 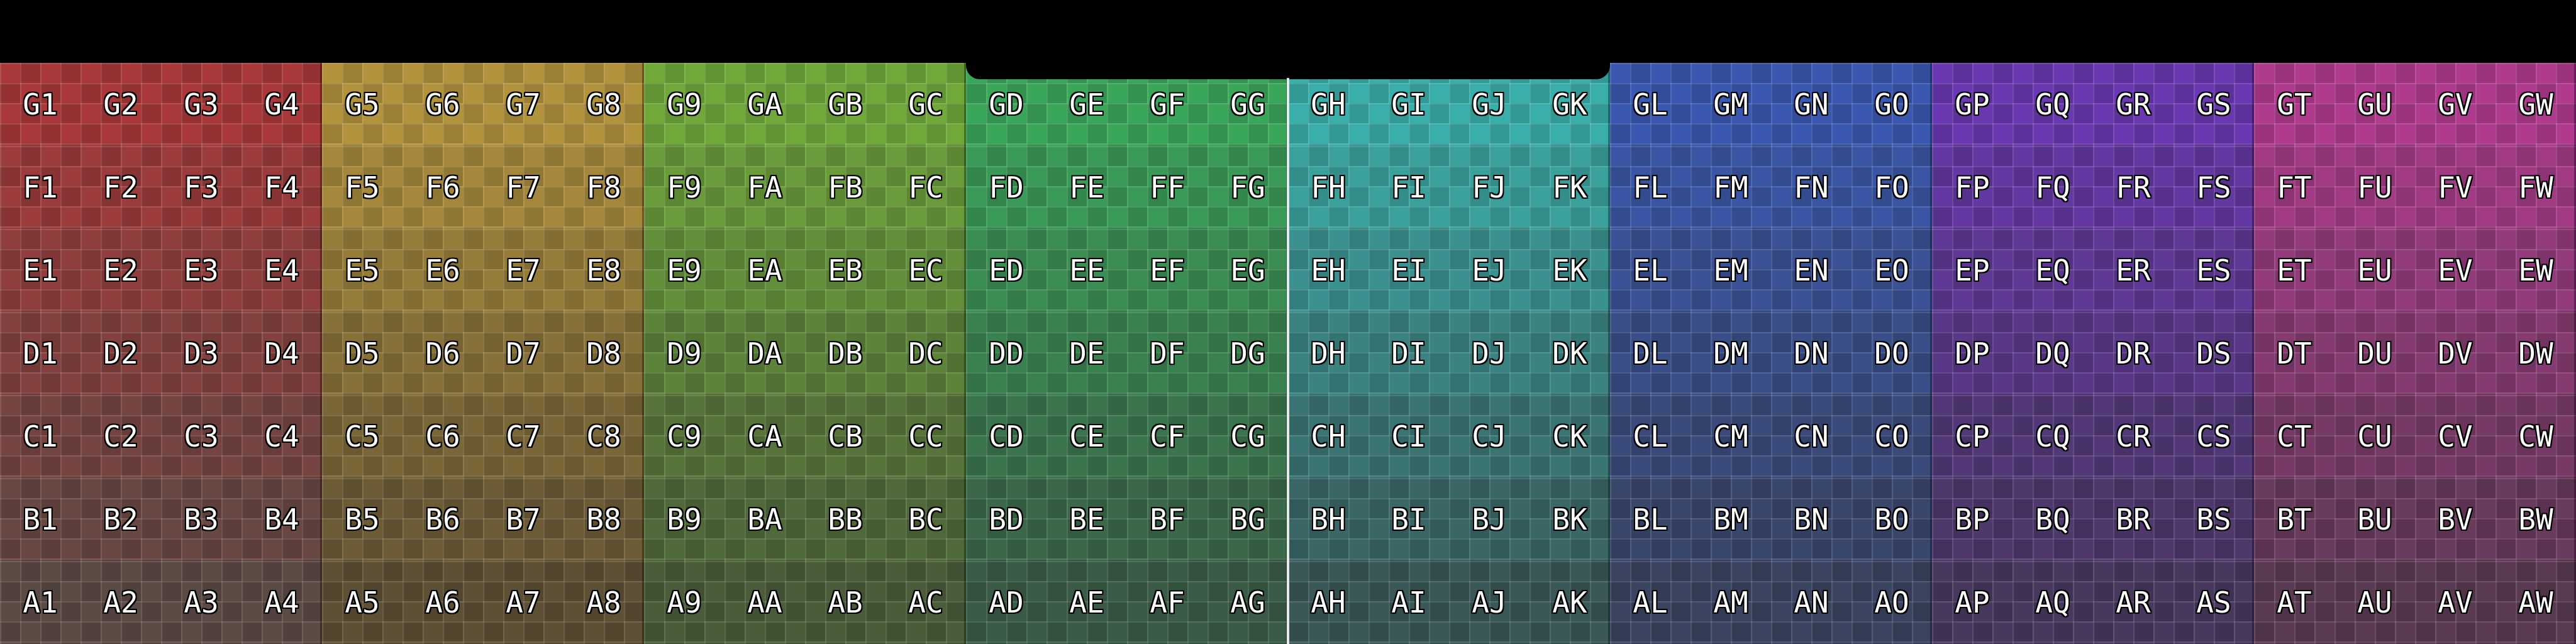 What do you see at coordinates (845, 353) in the screenshot?
I see `grid-cell: DB` at bounding box center [845, 353].